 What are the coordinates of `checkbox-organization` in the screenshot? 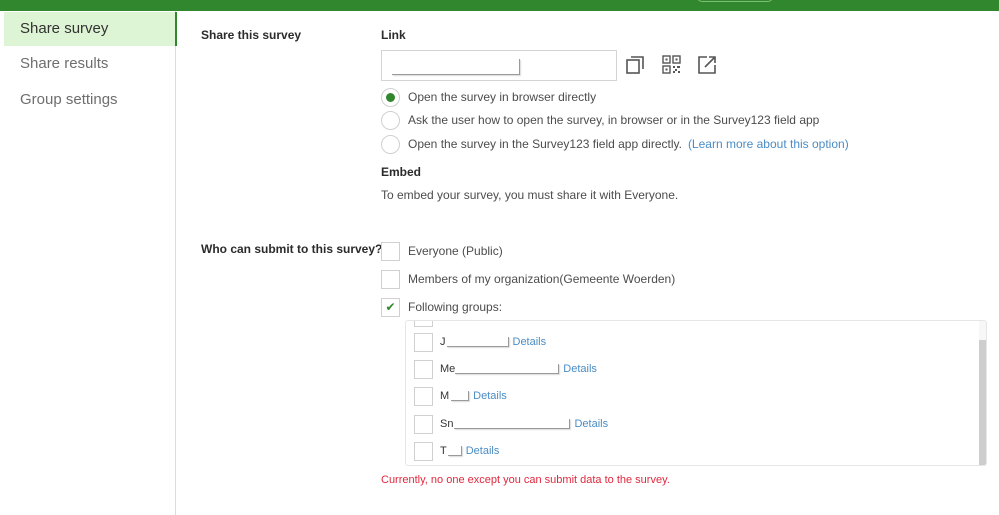 It's located at (390, 279).